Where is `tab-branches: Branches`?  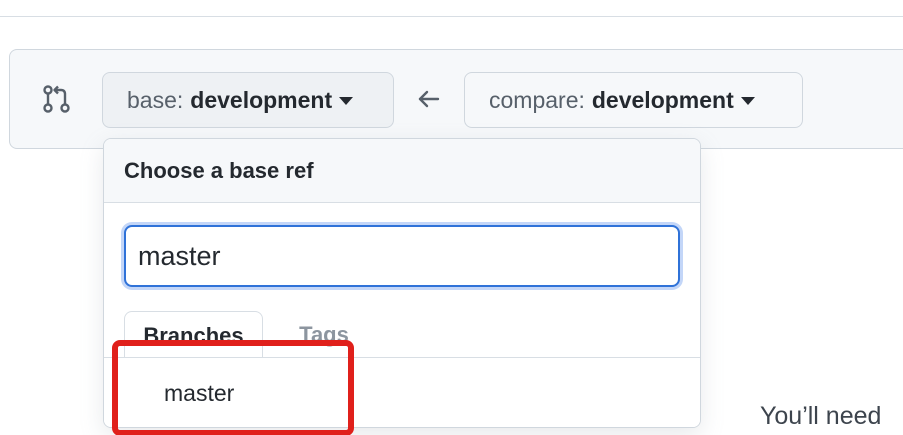 tab-branches: Branches is located at coordinates (193, 335).